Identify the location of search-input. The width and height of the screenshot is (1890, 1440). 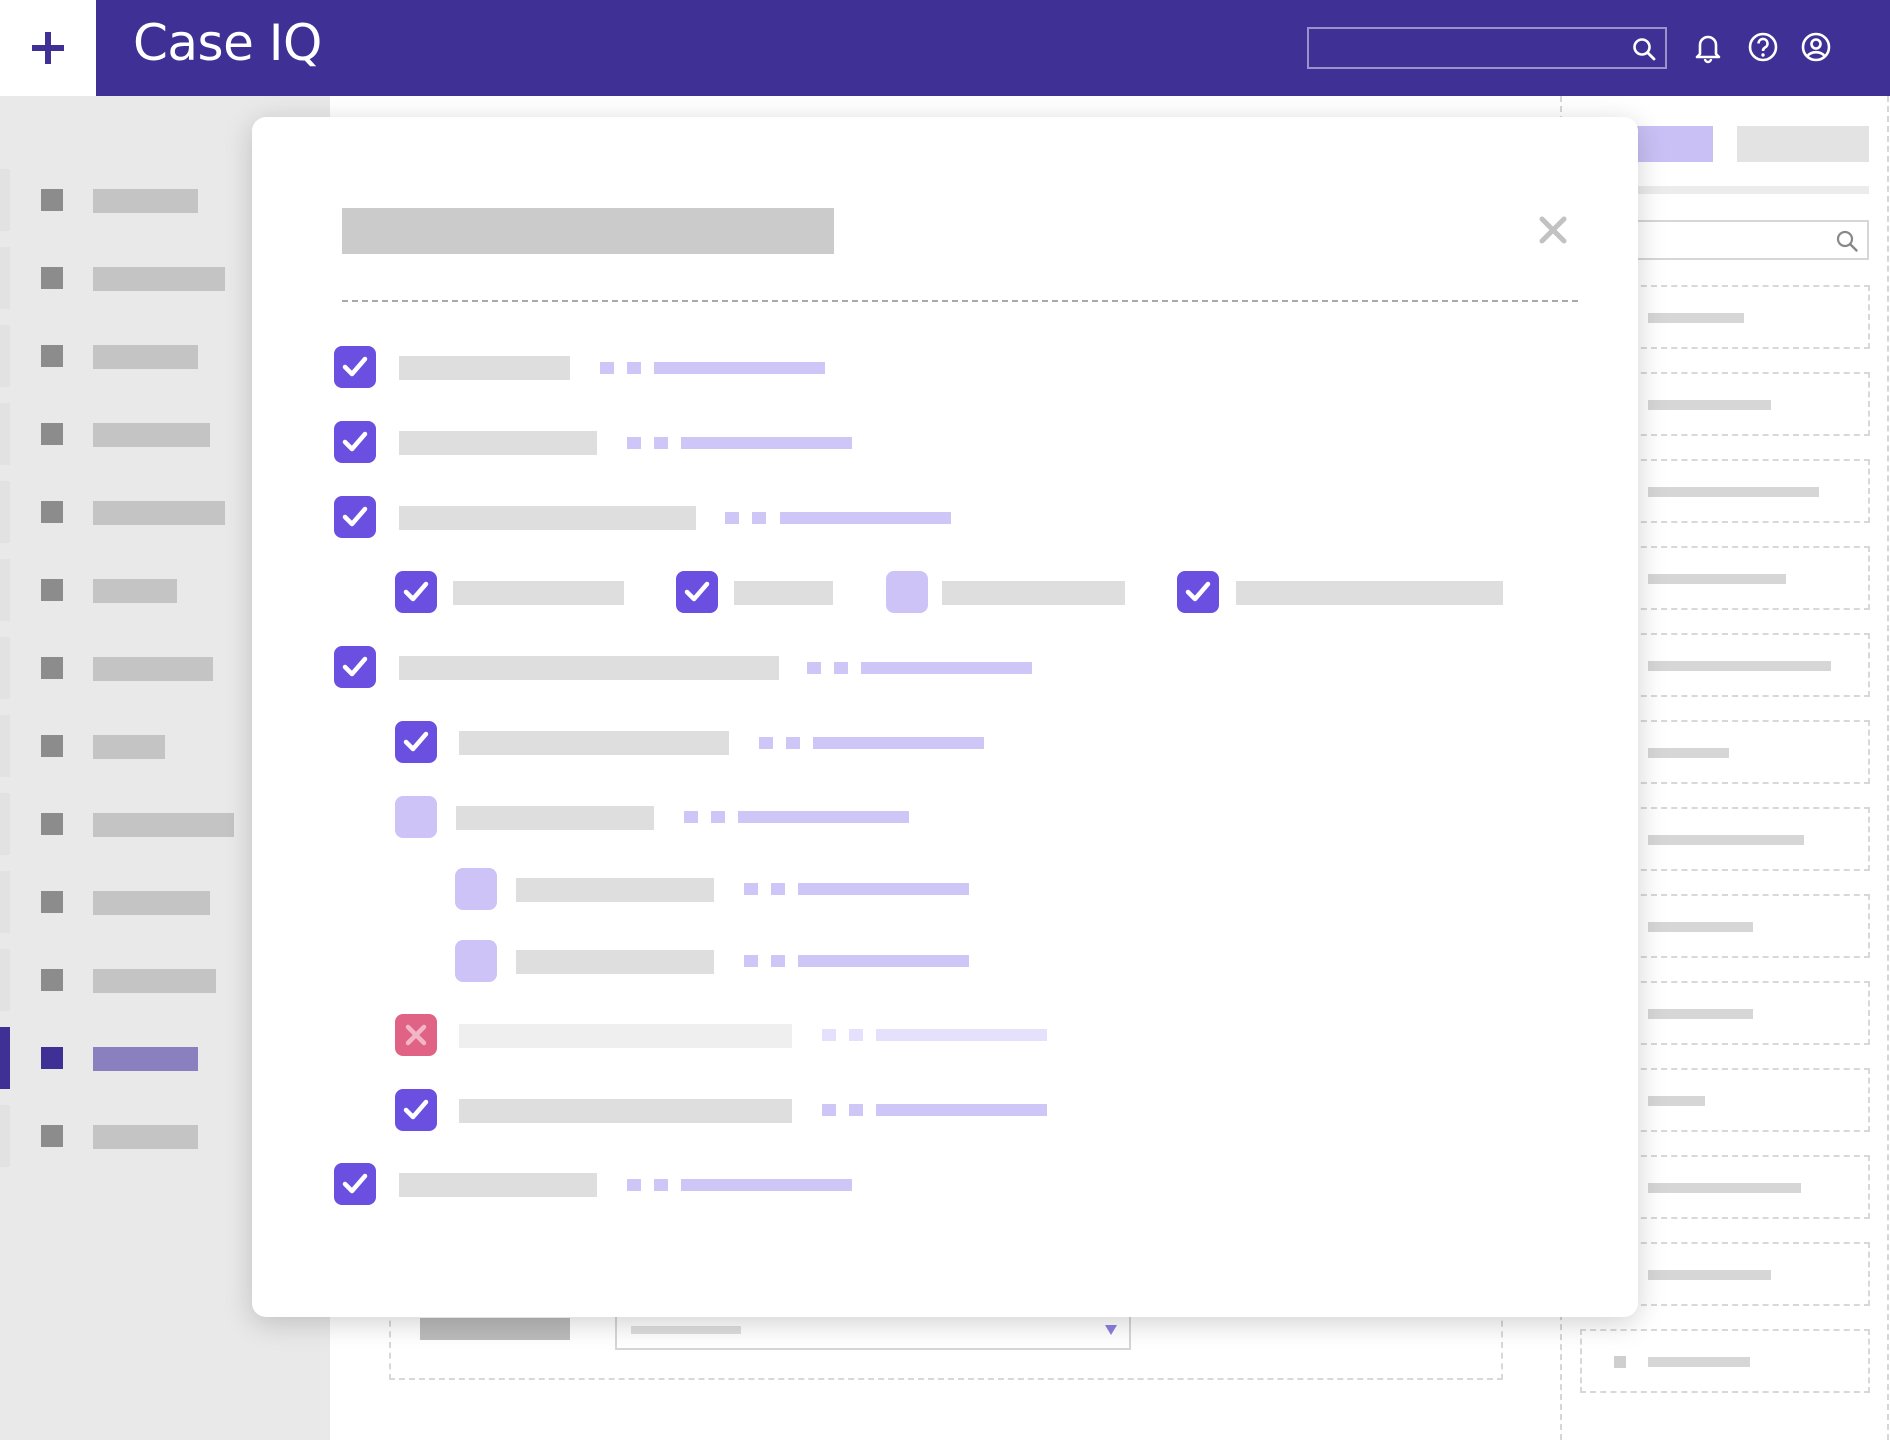
(1487, 48).